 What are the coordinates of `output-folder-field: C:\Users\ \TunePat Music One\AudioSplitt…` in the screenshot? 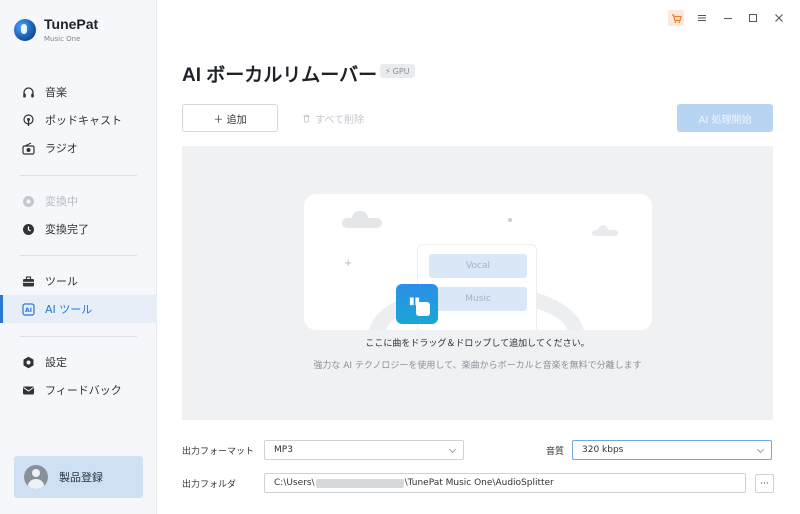 It's located at (505, 483).